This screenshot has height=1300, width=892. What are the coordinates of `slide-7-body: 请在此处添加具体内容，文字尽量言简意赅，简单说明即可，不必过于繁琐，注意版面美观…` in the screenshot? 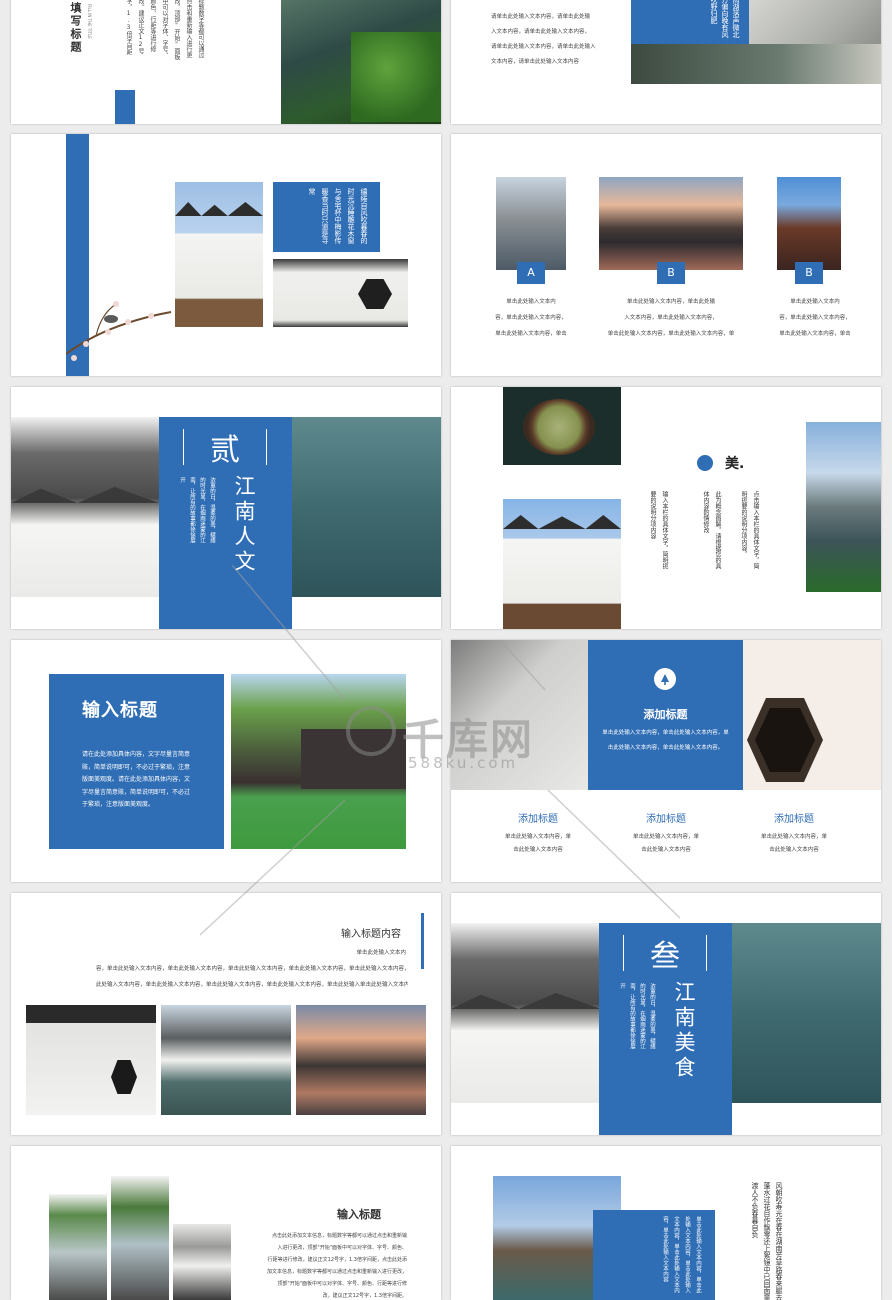 It's located at (136, 779).